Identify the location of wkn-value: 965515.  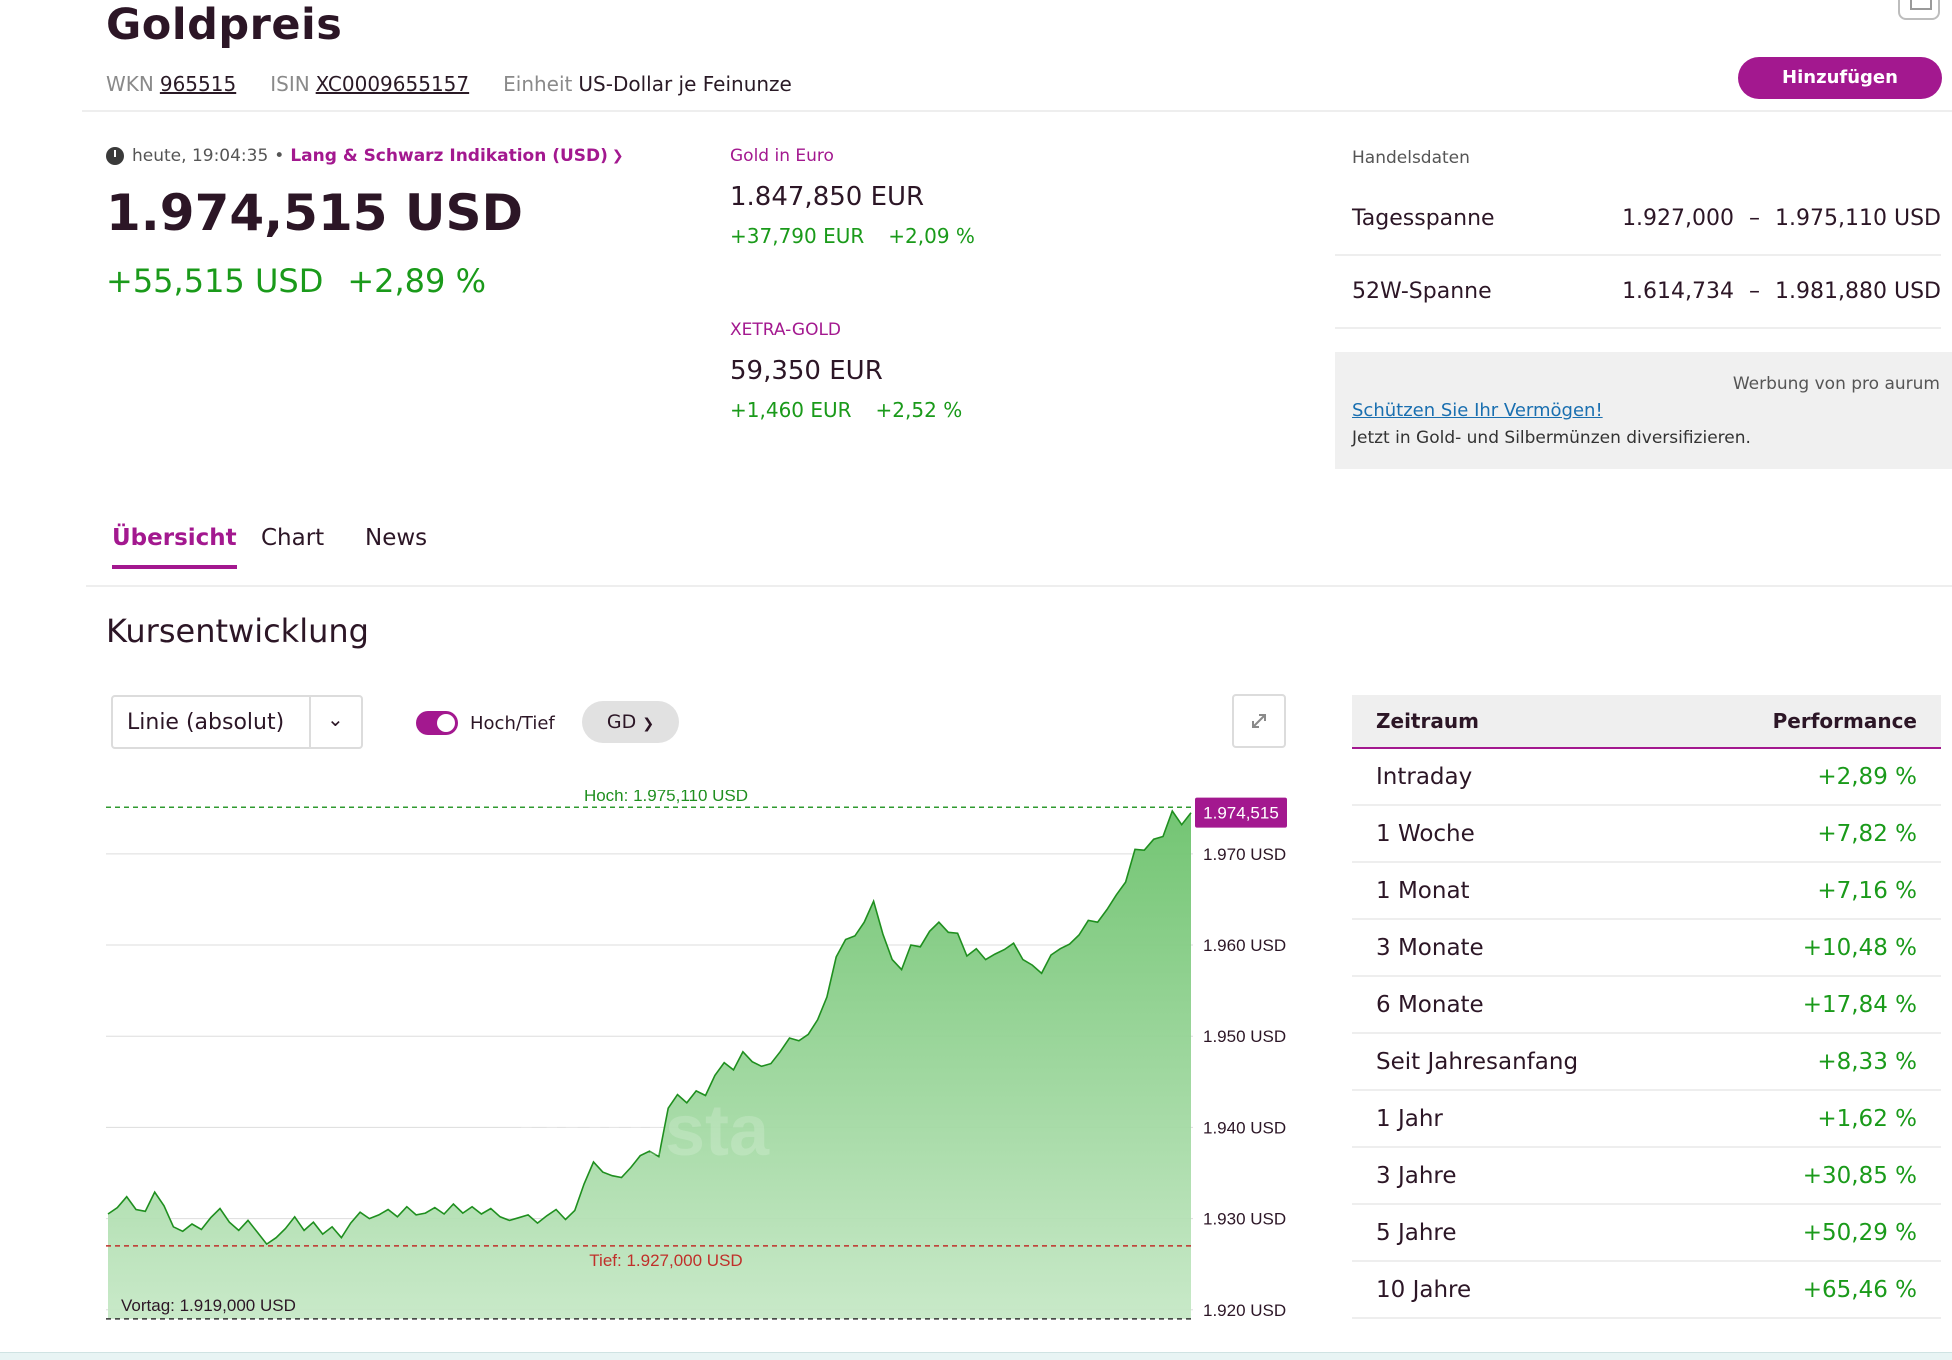
(198, 84).